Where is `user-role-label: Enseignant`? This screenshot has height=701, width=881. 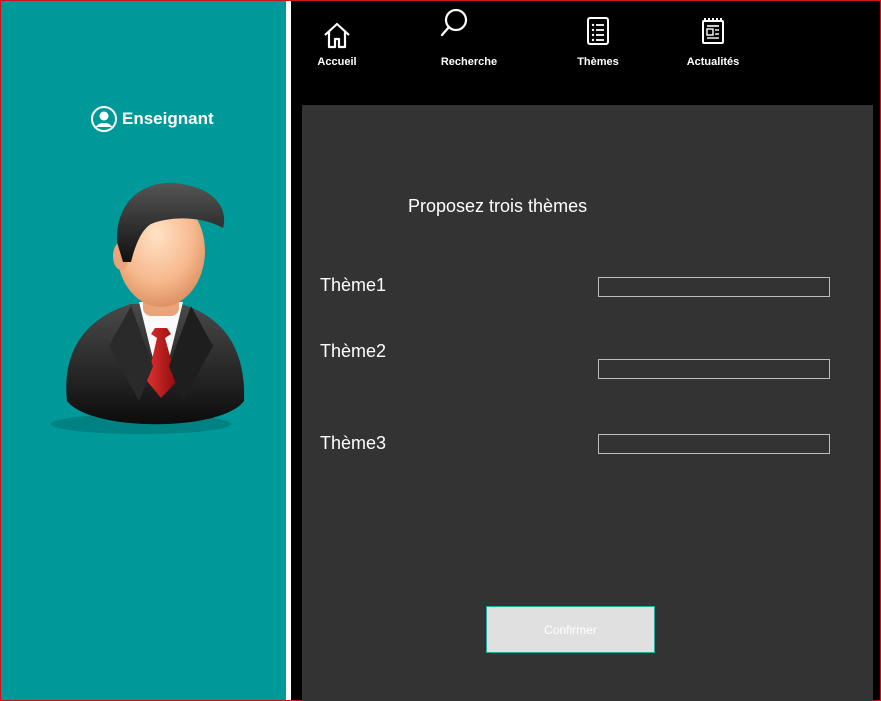 user-role-label: Enseignant is located at coordinates (152, 119).